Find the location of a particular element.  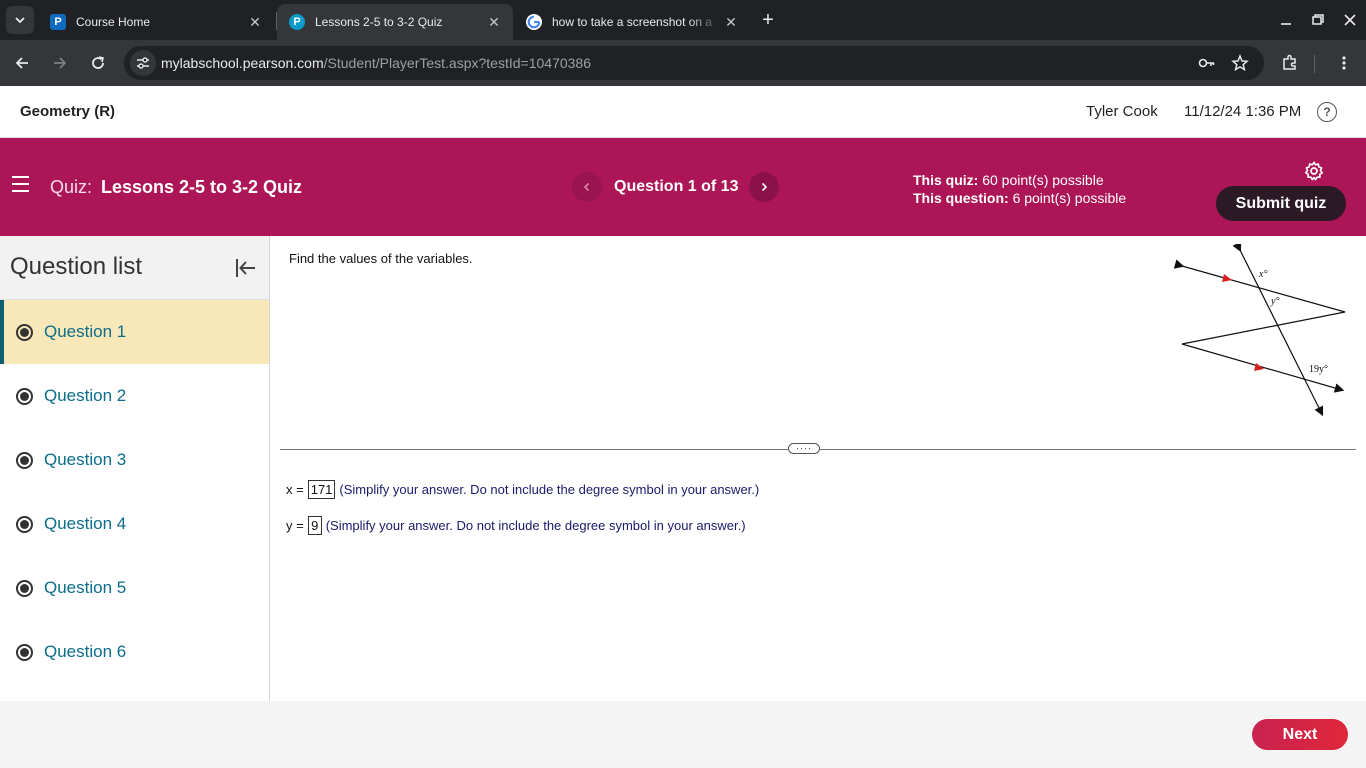

question-list-title: Question list is located at coordinates (76, 266).